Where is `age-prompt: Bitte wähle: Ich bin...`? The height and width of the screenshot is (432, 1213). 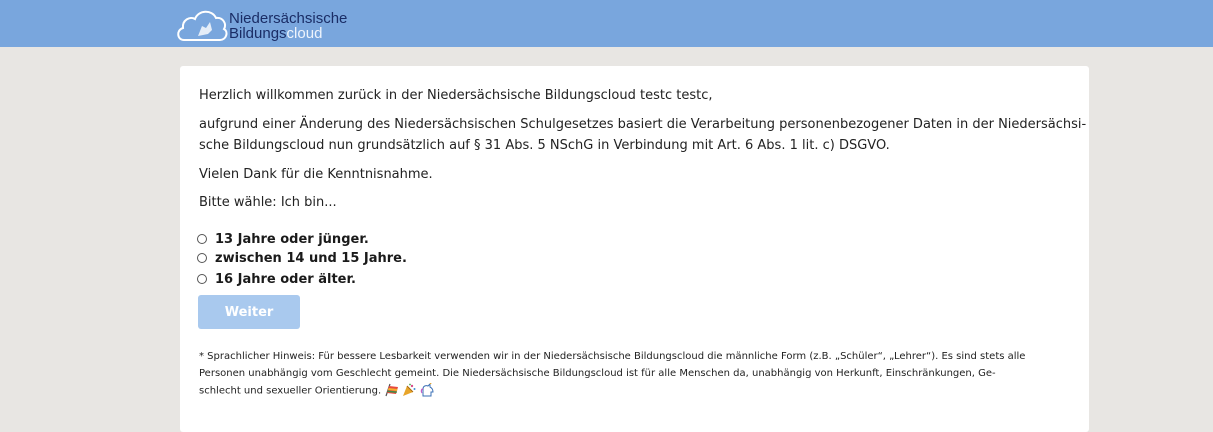
age-prompt: Bitte wähle: Ich bin... is located at coordinates (268, 202).